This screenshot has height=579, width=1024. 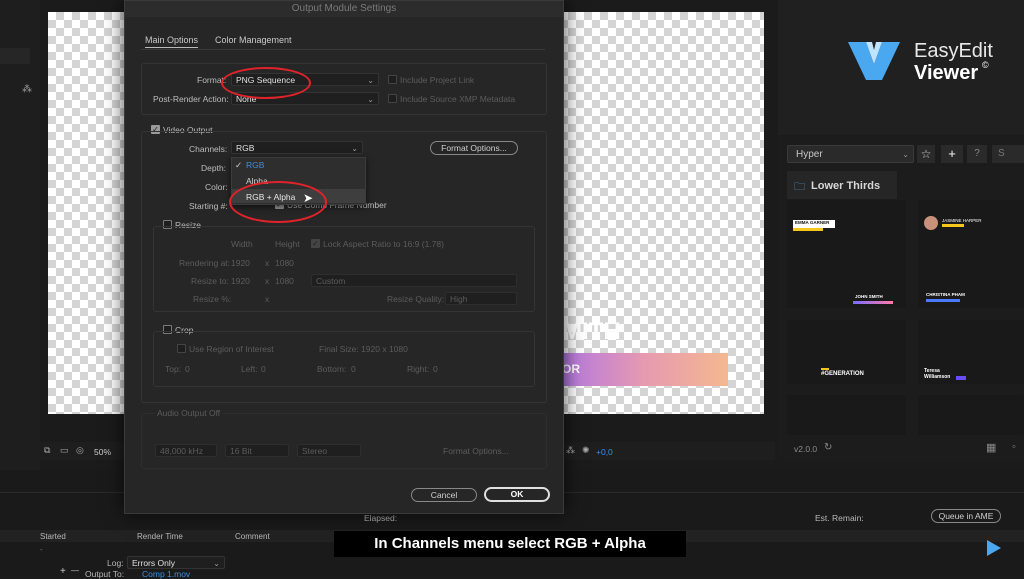 What do you see at coordinates (173, 369) in the screenshot?
I see `crop-top-label: Top:` at bounding box center [173, 369].